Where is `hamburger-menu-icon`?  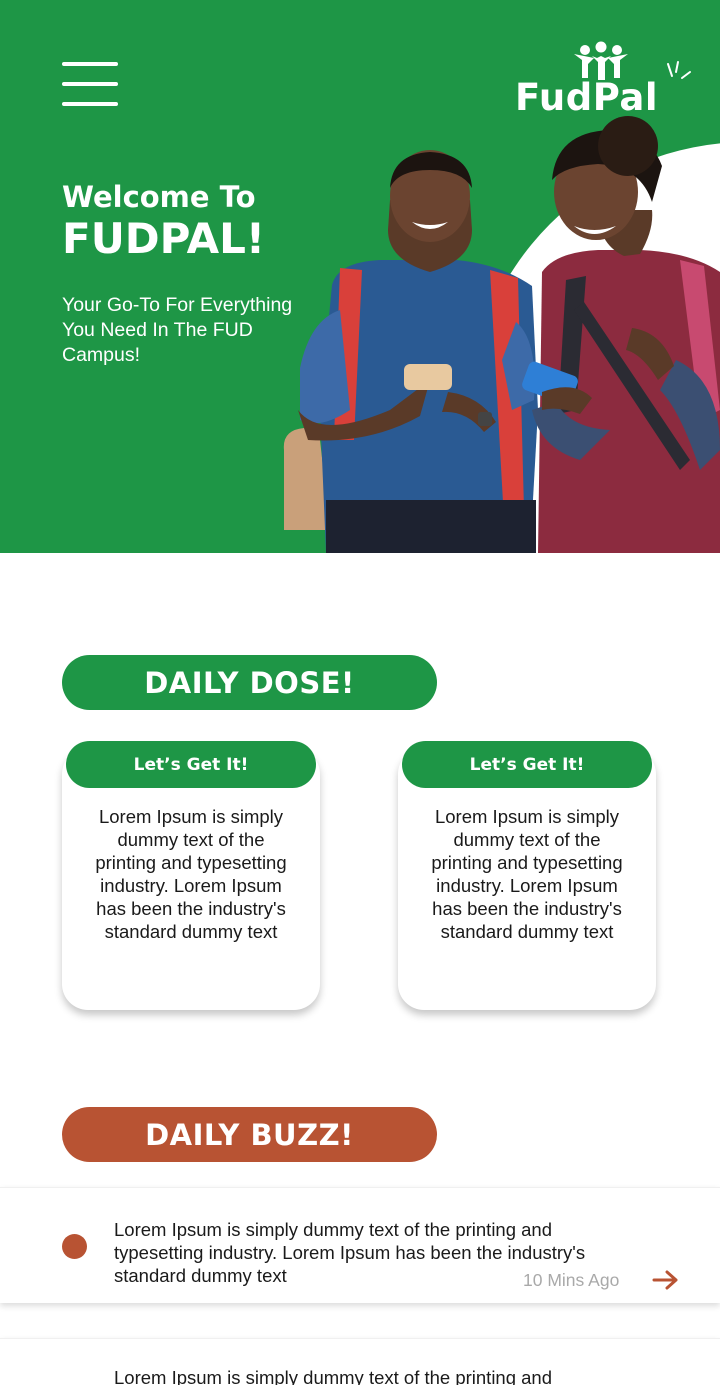
hamburger-menu-icon is located at coordinates (90, 85).